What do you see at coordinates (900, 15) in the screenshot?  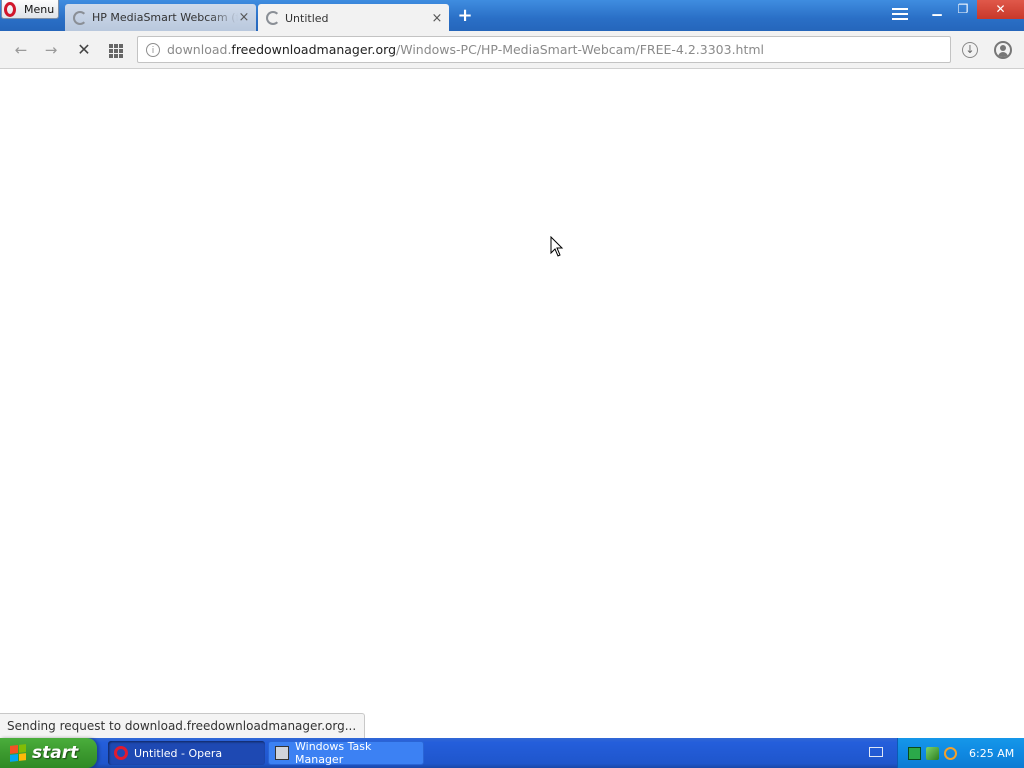 I see `tab-menu-icon` at bounding box center [900, 15].